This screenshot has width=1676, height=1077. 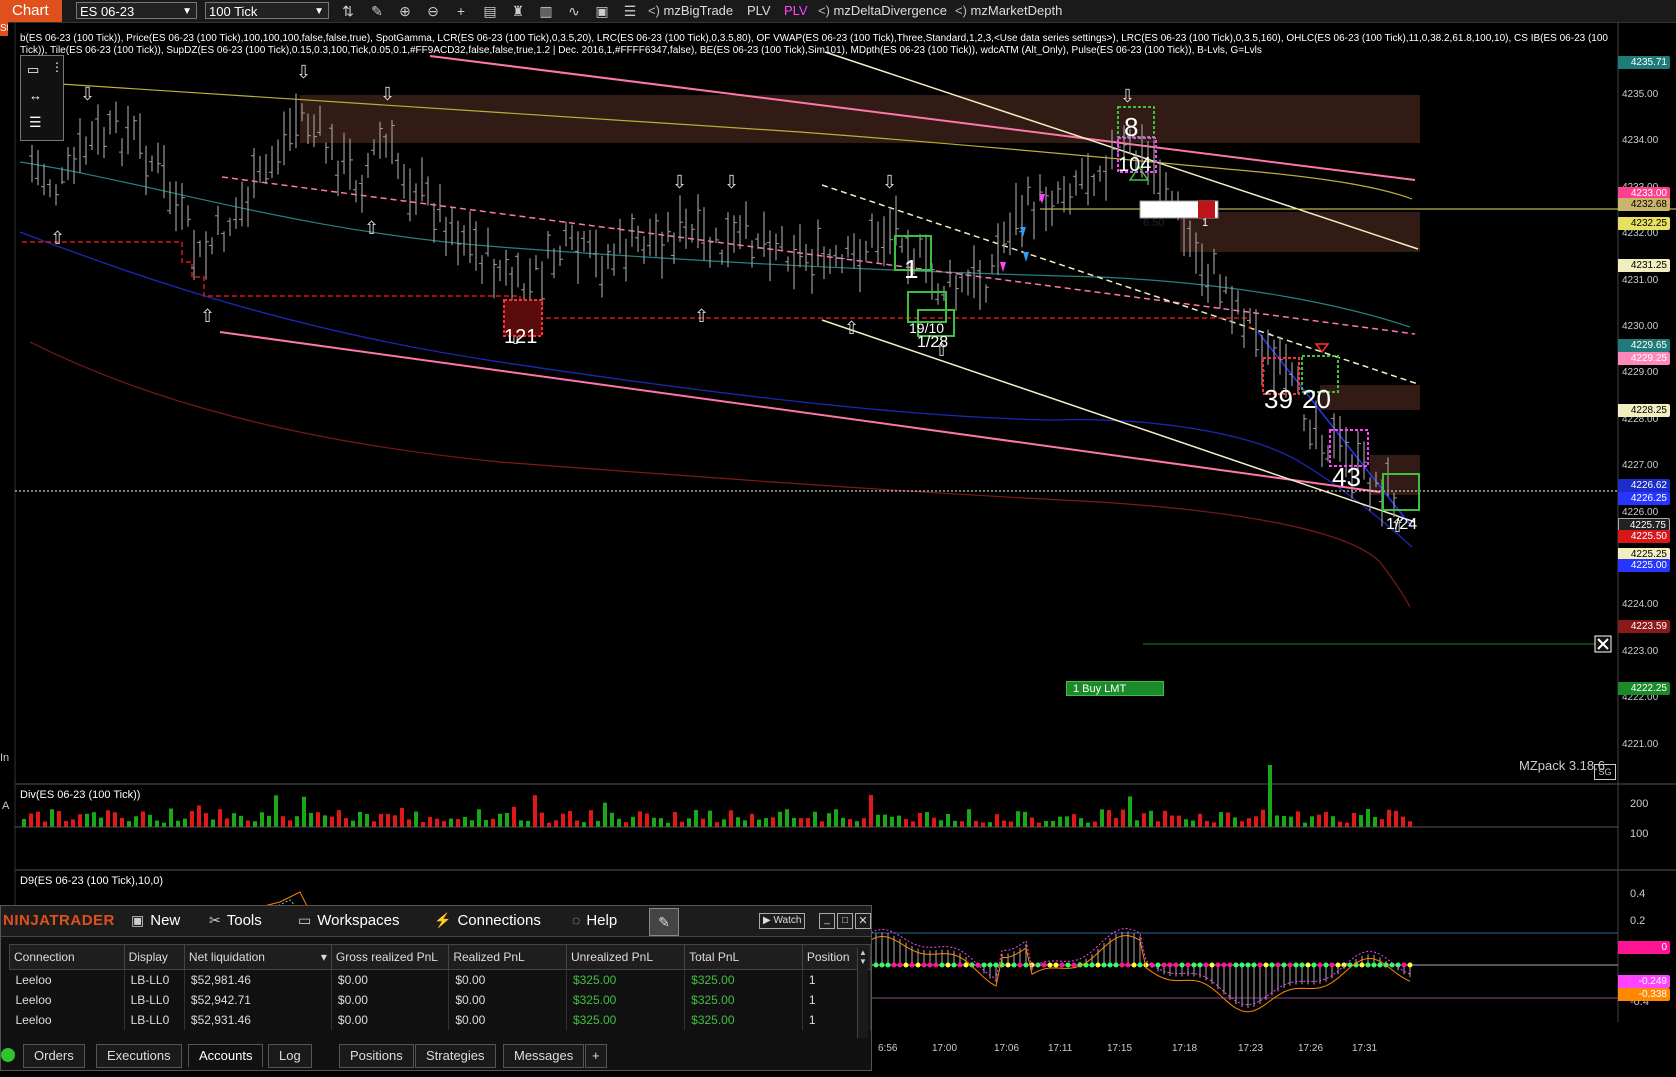 What do you see at coordinates (546, 11) in the screenshot?
I see `indicators-icon: ▥` at bounding box center [546, 11].